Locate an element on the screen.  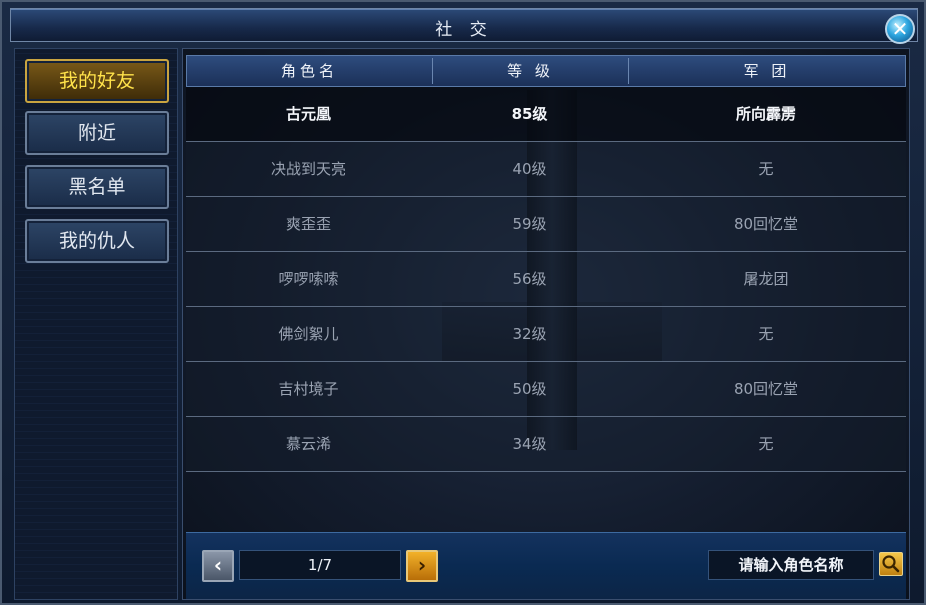
table-row: 慕云浠 34级 无 is located at coordinates (546, 444).